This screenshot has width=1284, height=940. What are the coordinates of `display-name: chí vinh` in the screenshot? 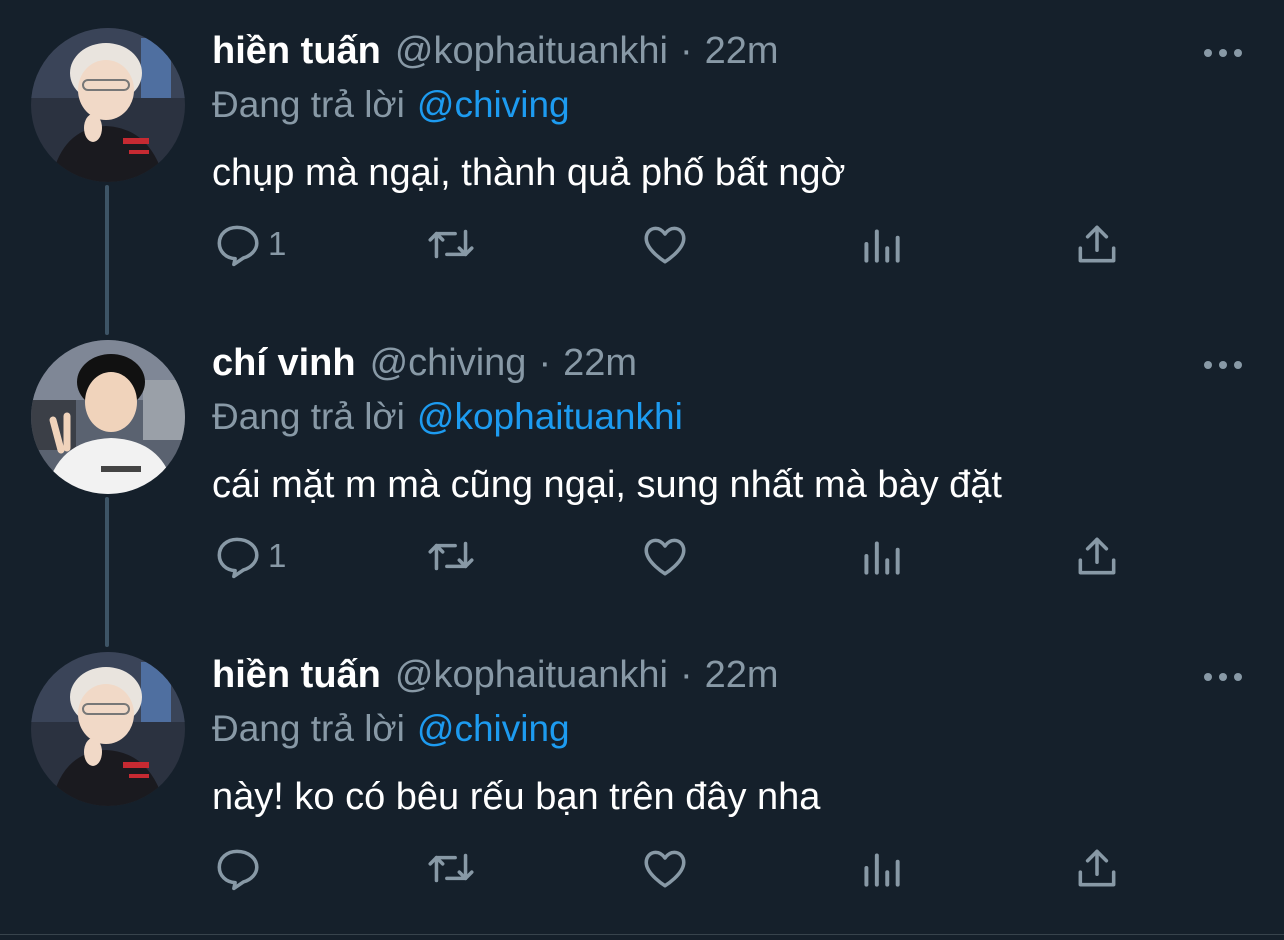 It's located at (284, 363).